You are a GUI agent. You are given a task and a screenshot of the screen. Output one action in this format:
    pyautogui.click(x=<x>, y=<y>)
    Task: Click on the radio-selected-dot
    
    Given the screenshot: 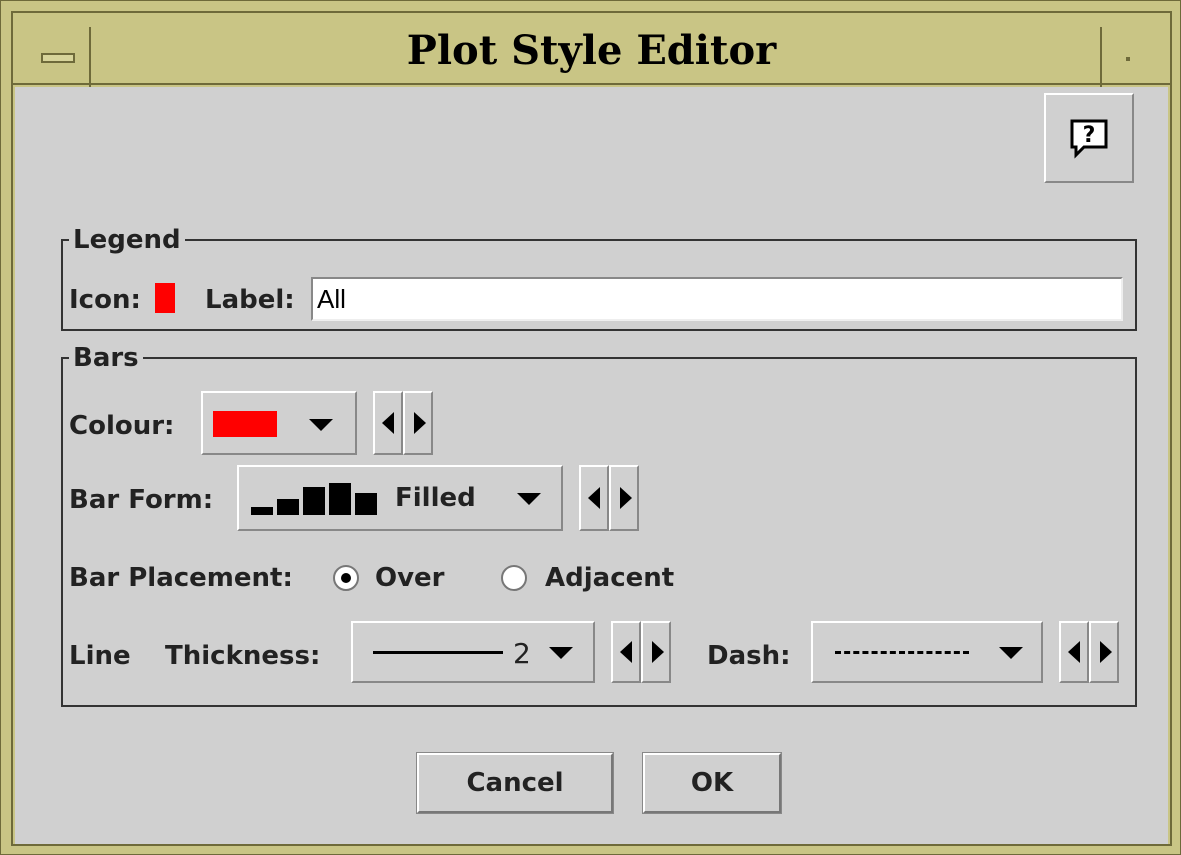 What is the action you would take?
    pyautogui.click(x=346, y=578)
    